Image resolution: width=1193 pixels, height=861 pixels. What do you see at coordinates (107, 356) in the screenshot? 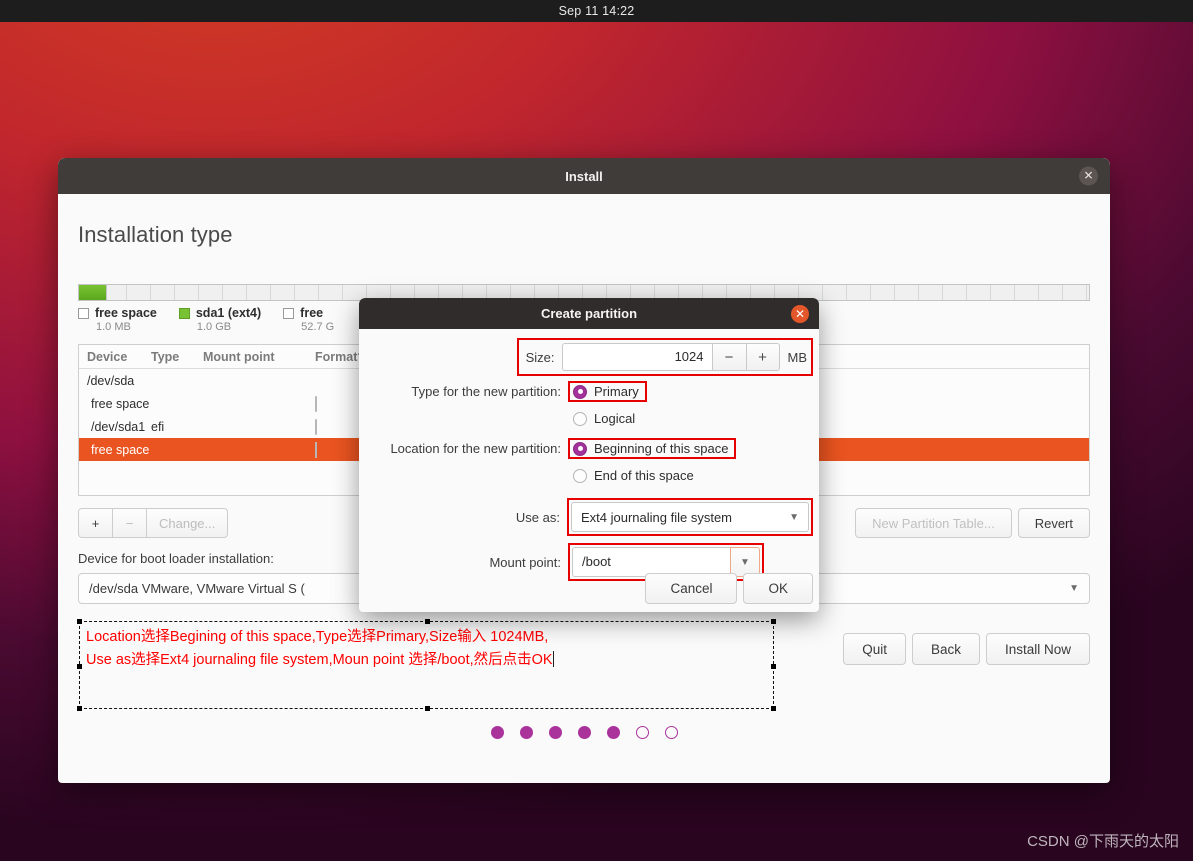
I see `column-header-device: Device` at bounding box center [107, 356].